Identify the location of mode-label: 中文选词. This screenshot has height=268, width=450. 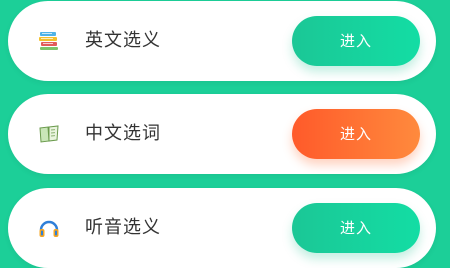
(123, 133).